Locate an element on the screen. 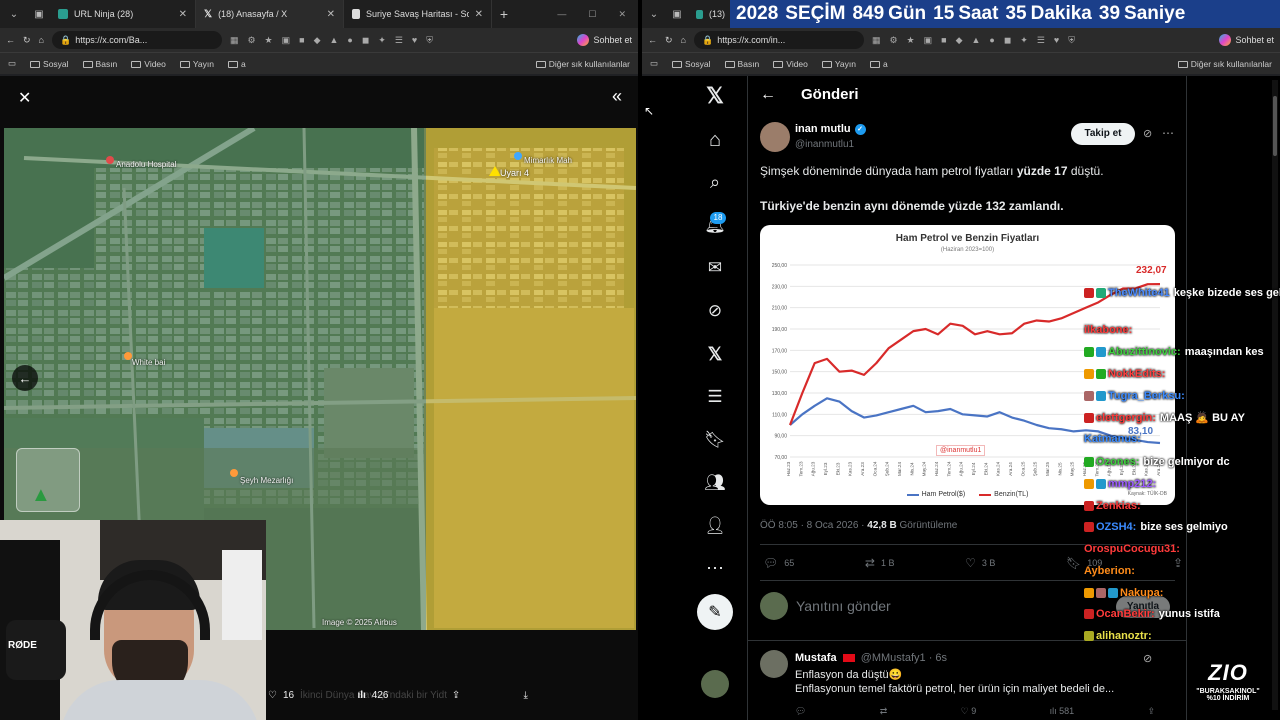 The image size is (1280, 720). repost-icon: ⇄ is located at coordinates (884, 711).